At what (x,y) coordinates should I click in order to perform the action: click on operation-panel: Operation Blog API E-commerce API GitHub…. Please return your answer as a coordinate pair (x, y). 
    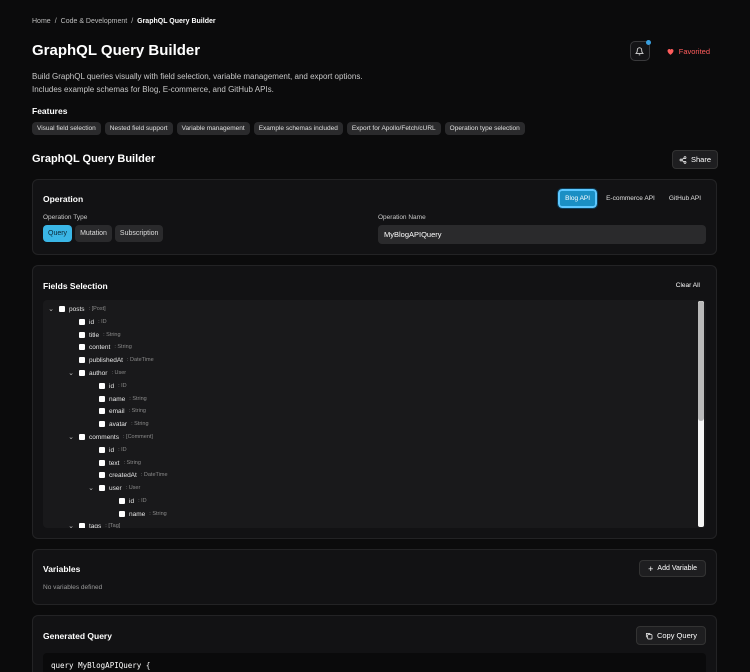
    Looking at the image, I should click on (374, 217).